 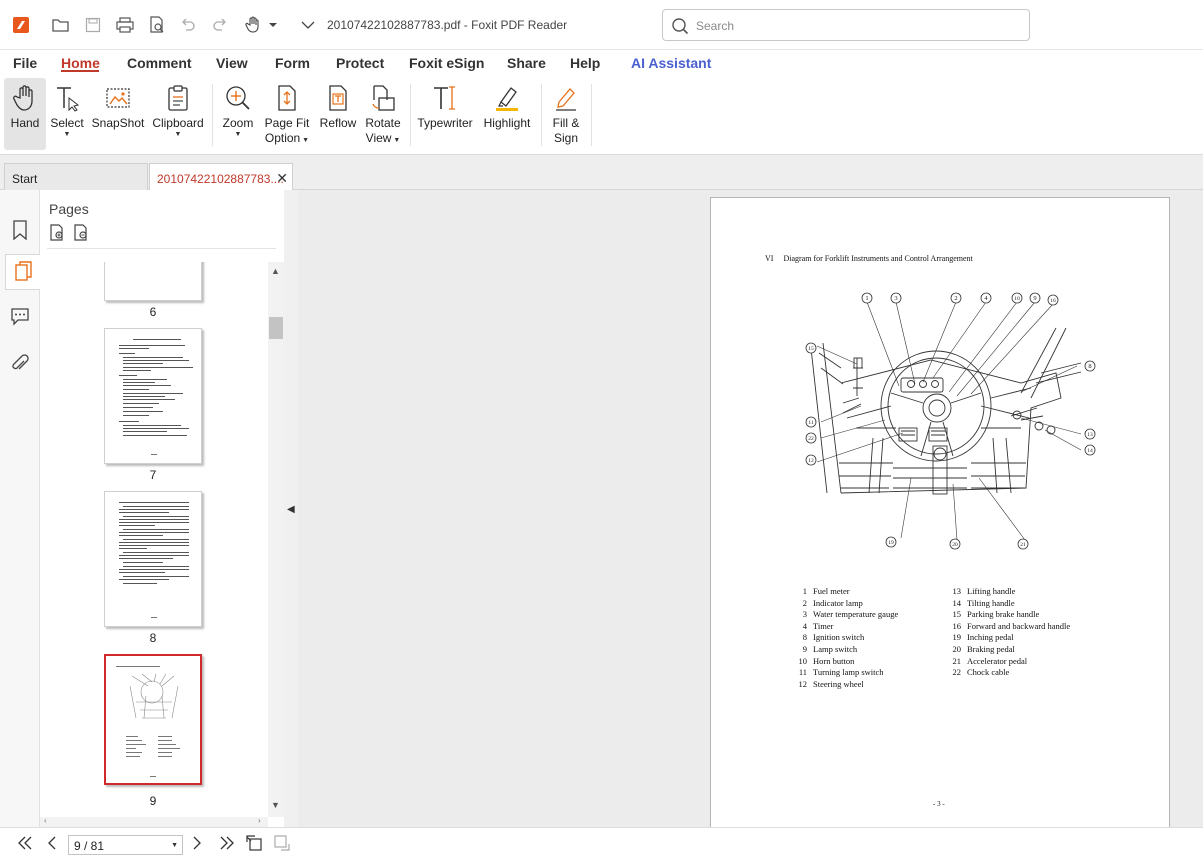 I want to click on redo-icon, so click(x=220, y=25).